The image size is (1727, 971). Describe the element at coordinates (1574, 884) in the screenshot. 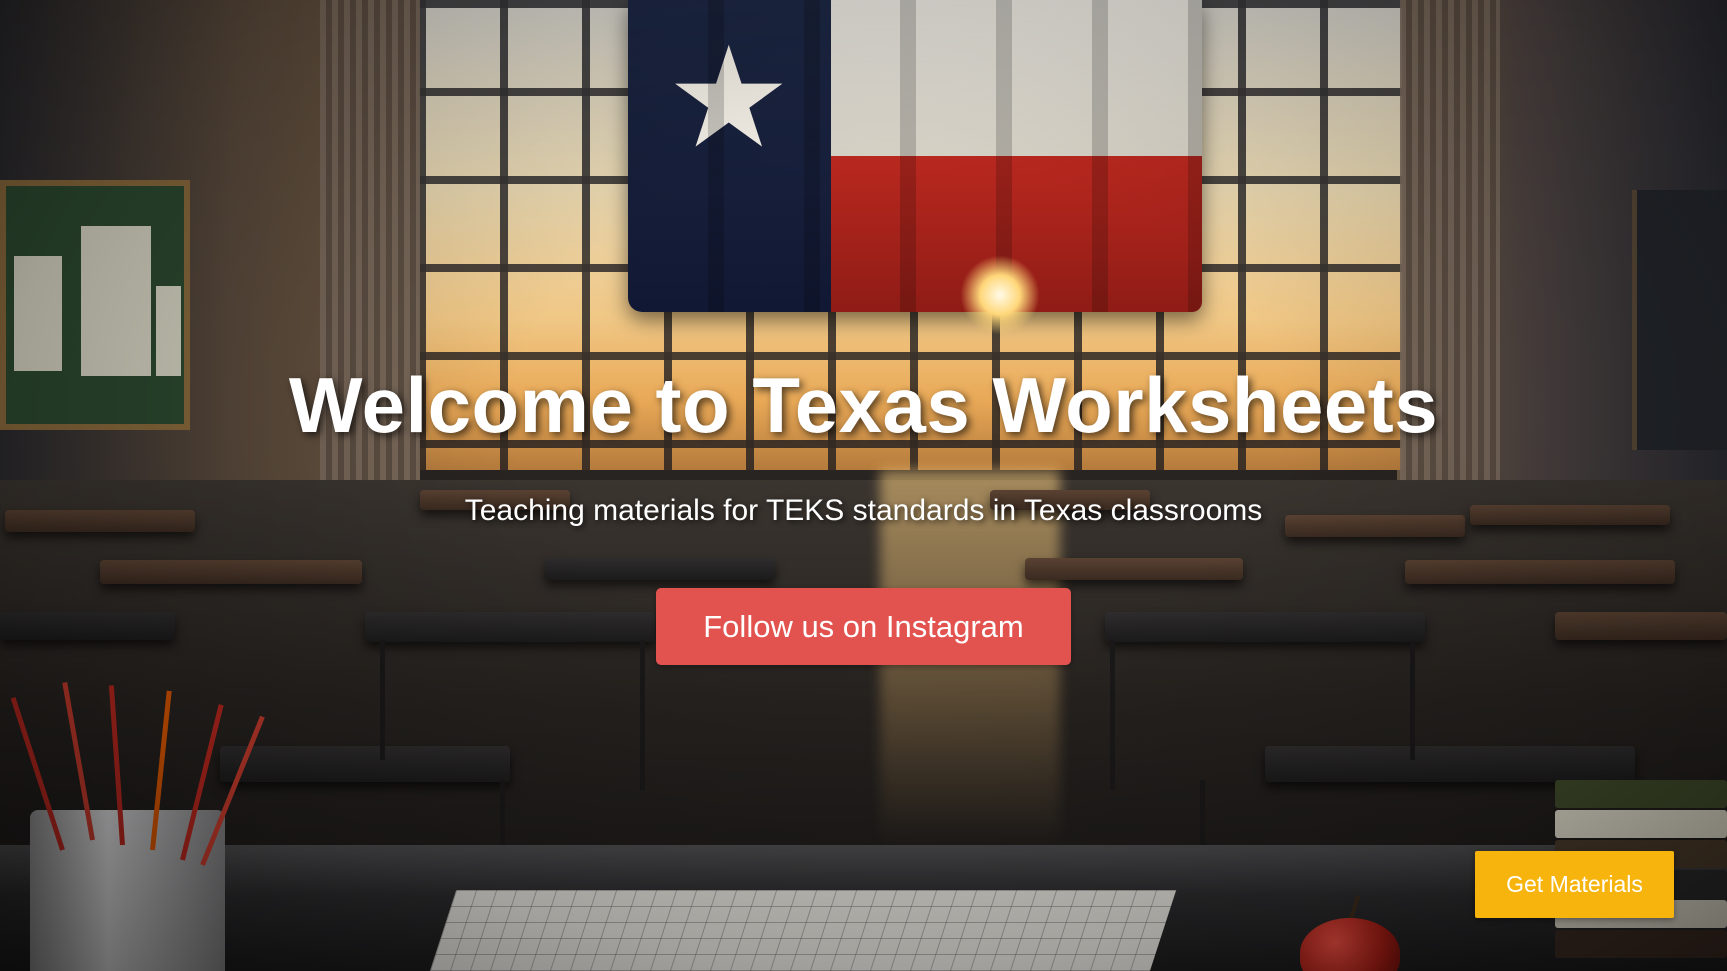

I see `get-materials-button: Get Materials` at that location.